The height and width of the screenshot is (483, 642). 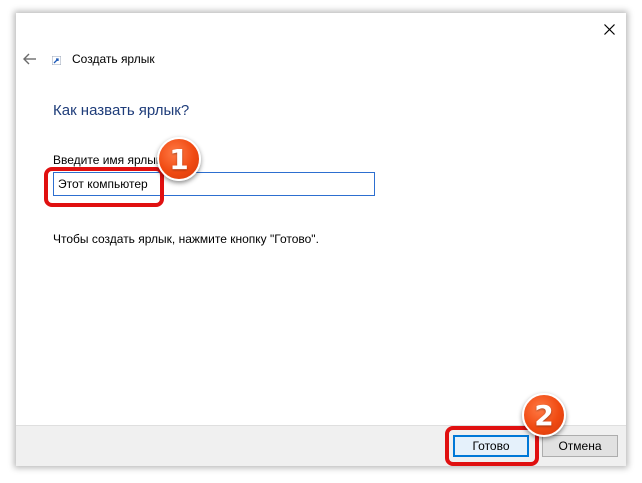 What do you see at coordinates (112, 160) in the screenshot?
I see `name-field-label: Введите имя ярлыка:` at bounding box center [112, 160].